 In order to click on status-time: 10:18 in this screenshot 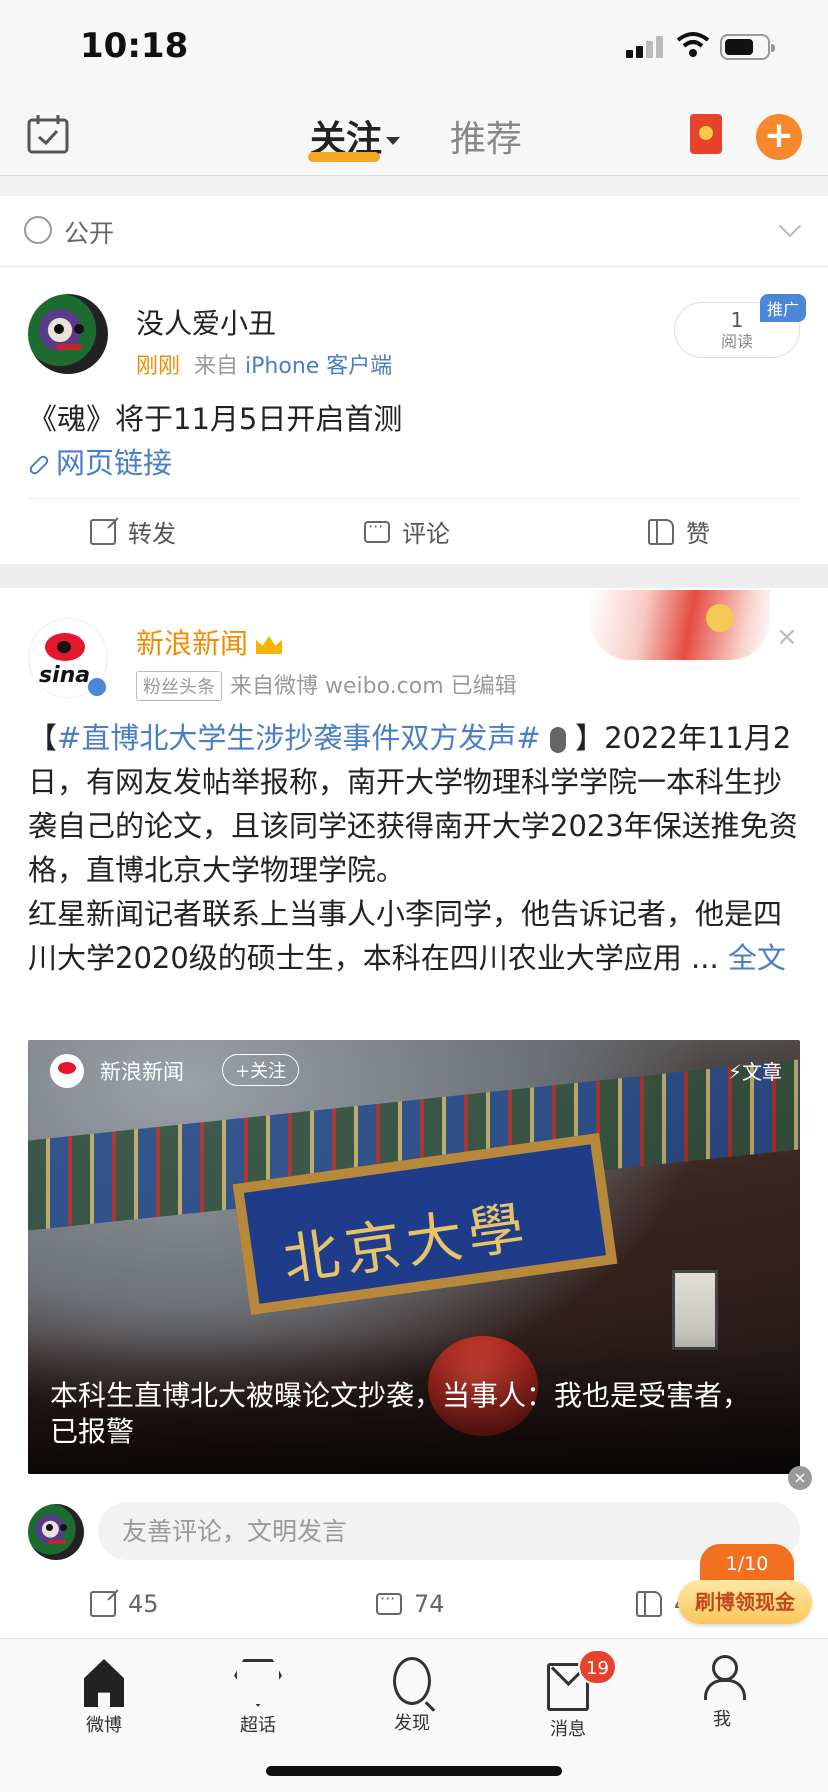, I will do `click(134, 46)`.